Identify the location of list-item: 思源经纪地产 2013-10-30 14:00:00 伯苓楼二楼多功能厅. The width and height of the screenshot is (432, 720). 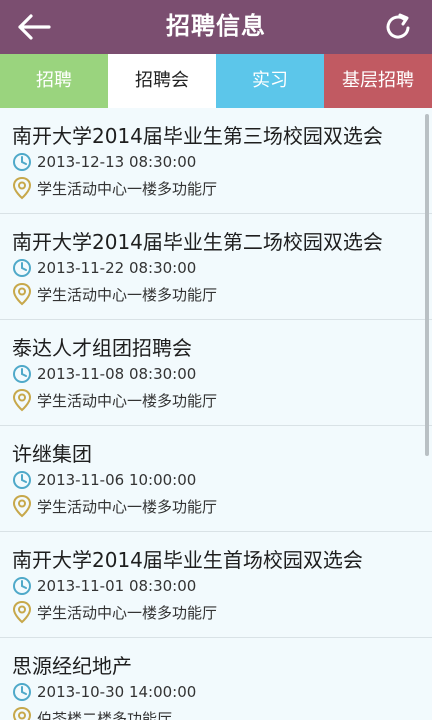
(216, 679).